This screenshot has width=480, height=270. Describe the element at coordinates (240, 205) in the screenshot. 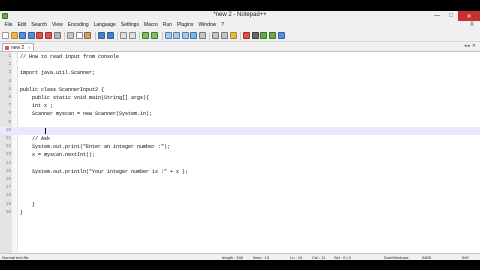

I see `code-line: 19 }` at that location.